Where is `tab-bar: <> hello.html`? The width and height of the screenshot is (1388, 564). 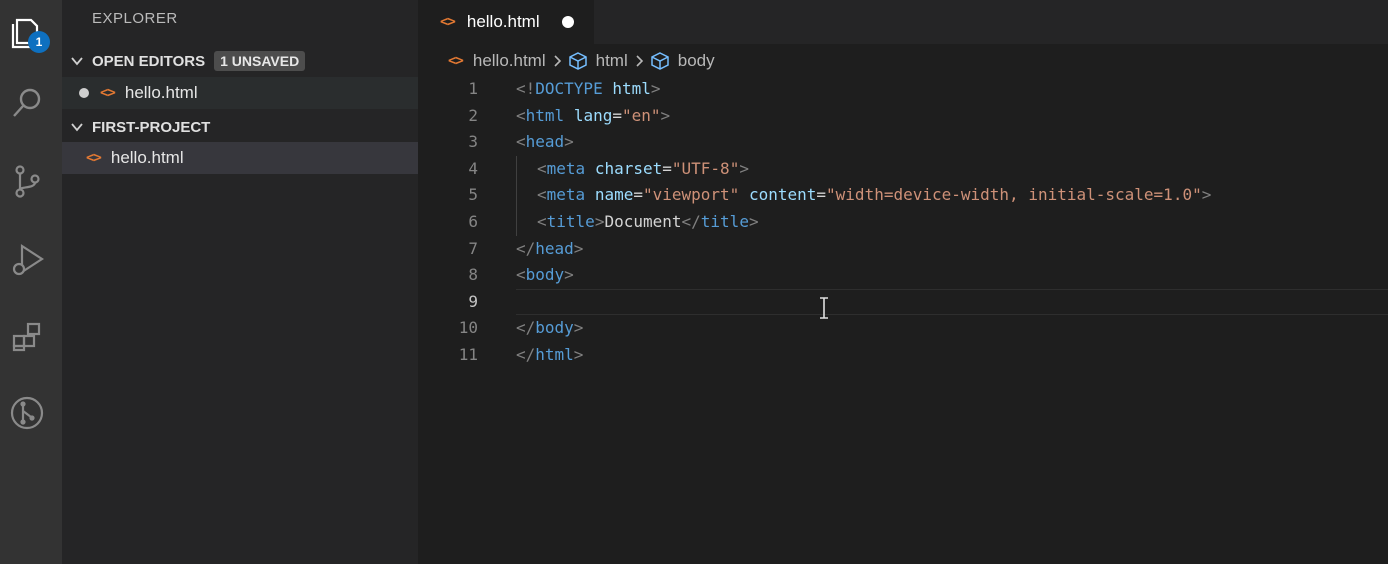
tab-bar: <> hello.html is located at coordinates (903, 22).